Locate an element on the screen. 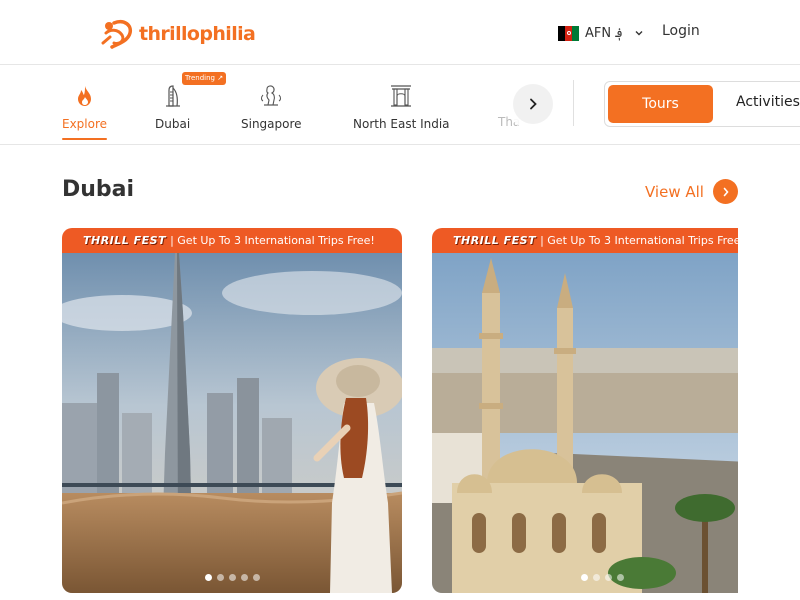  category-label: North East India is located at coordinates (401, 124).